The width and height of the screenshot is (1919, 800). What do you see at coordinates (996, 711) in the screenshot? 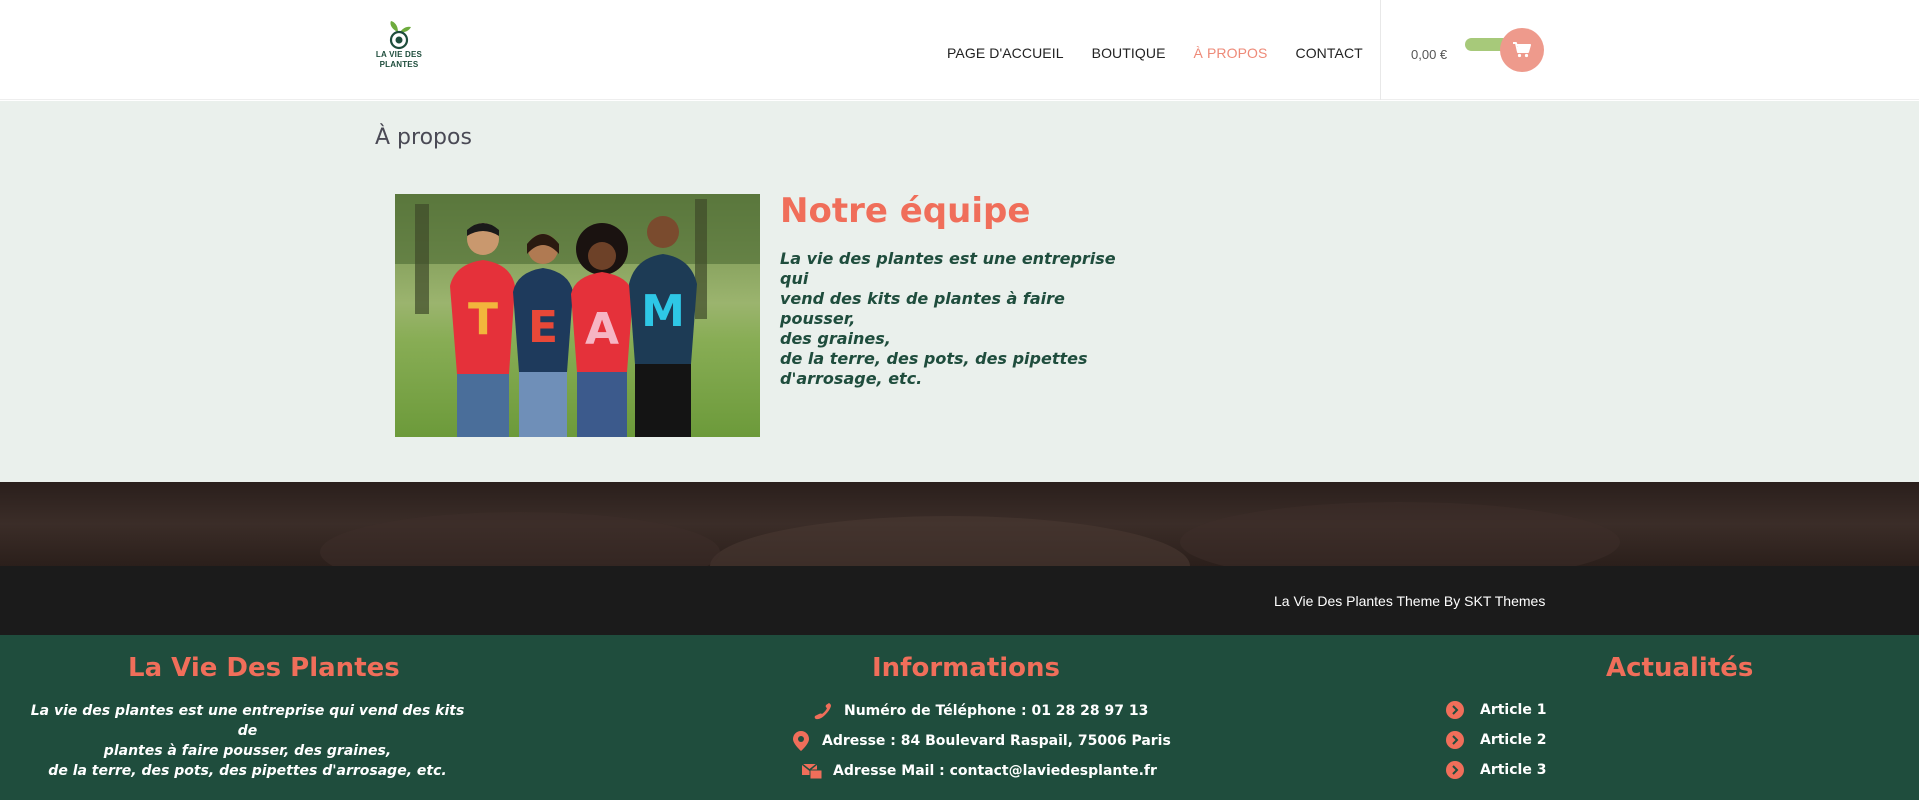
I see `footer-phone-text: Numéro de Téléphone : 01 28 28 97 13` at bounding box center [996, 711].